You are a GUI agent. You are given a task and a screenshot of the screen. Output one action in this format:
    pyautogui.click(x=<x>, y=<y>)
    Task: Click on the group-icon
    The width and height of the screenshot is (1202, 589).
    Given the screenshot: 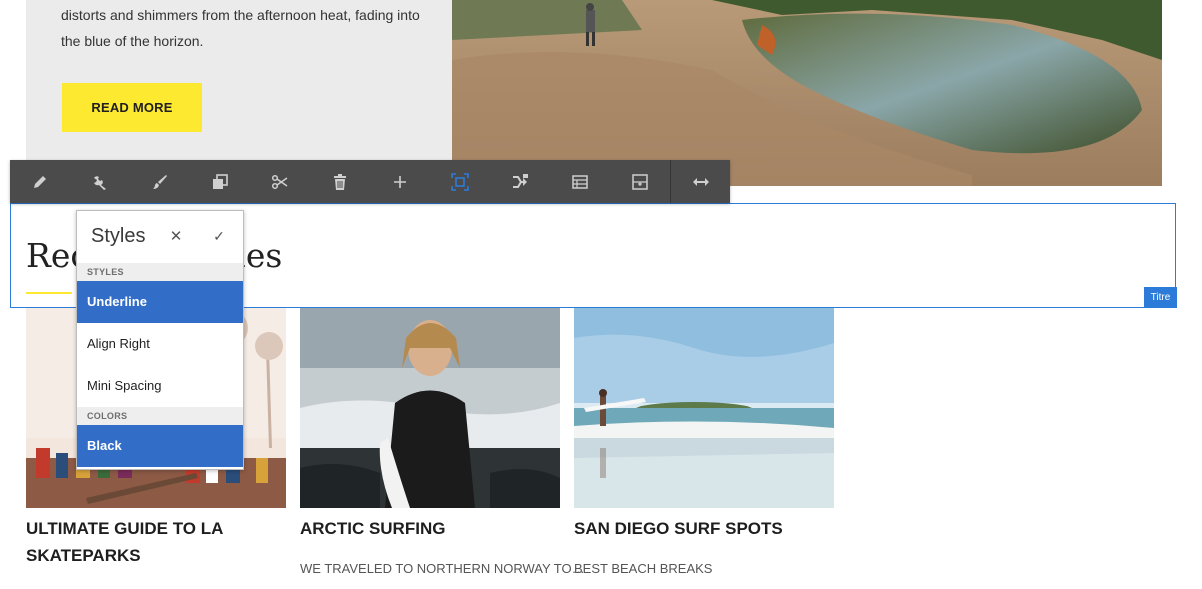 What is the action you would take?
    pyautogui.click(x=640, y=181)
    